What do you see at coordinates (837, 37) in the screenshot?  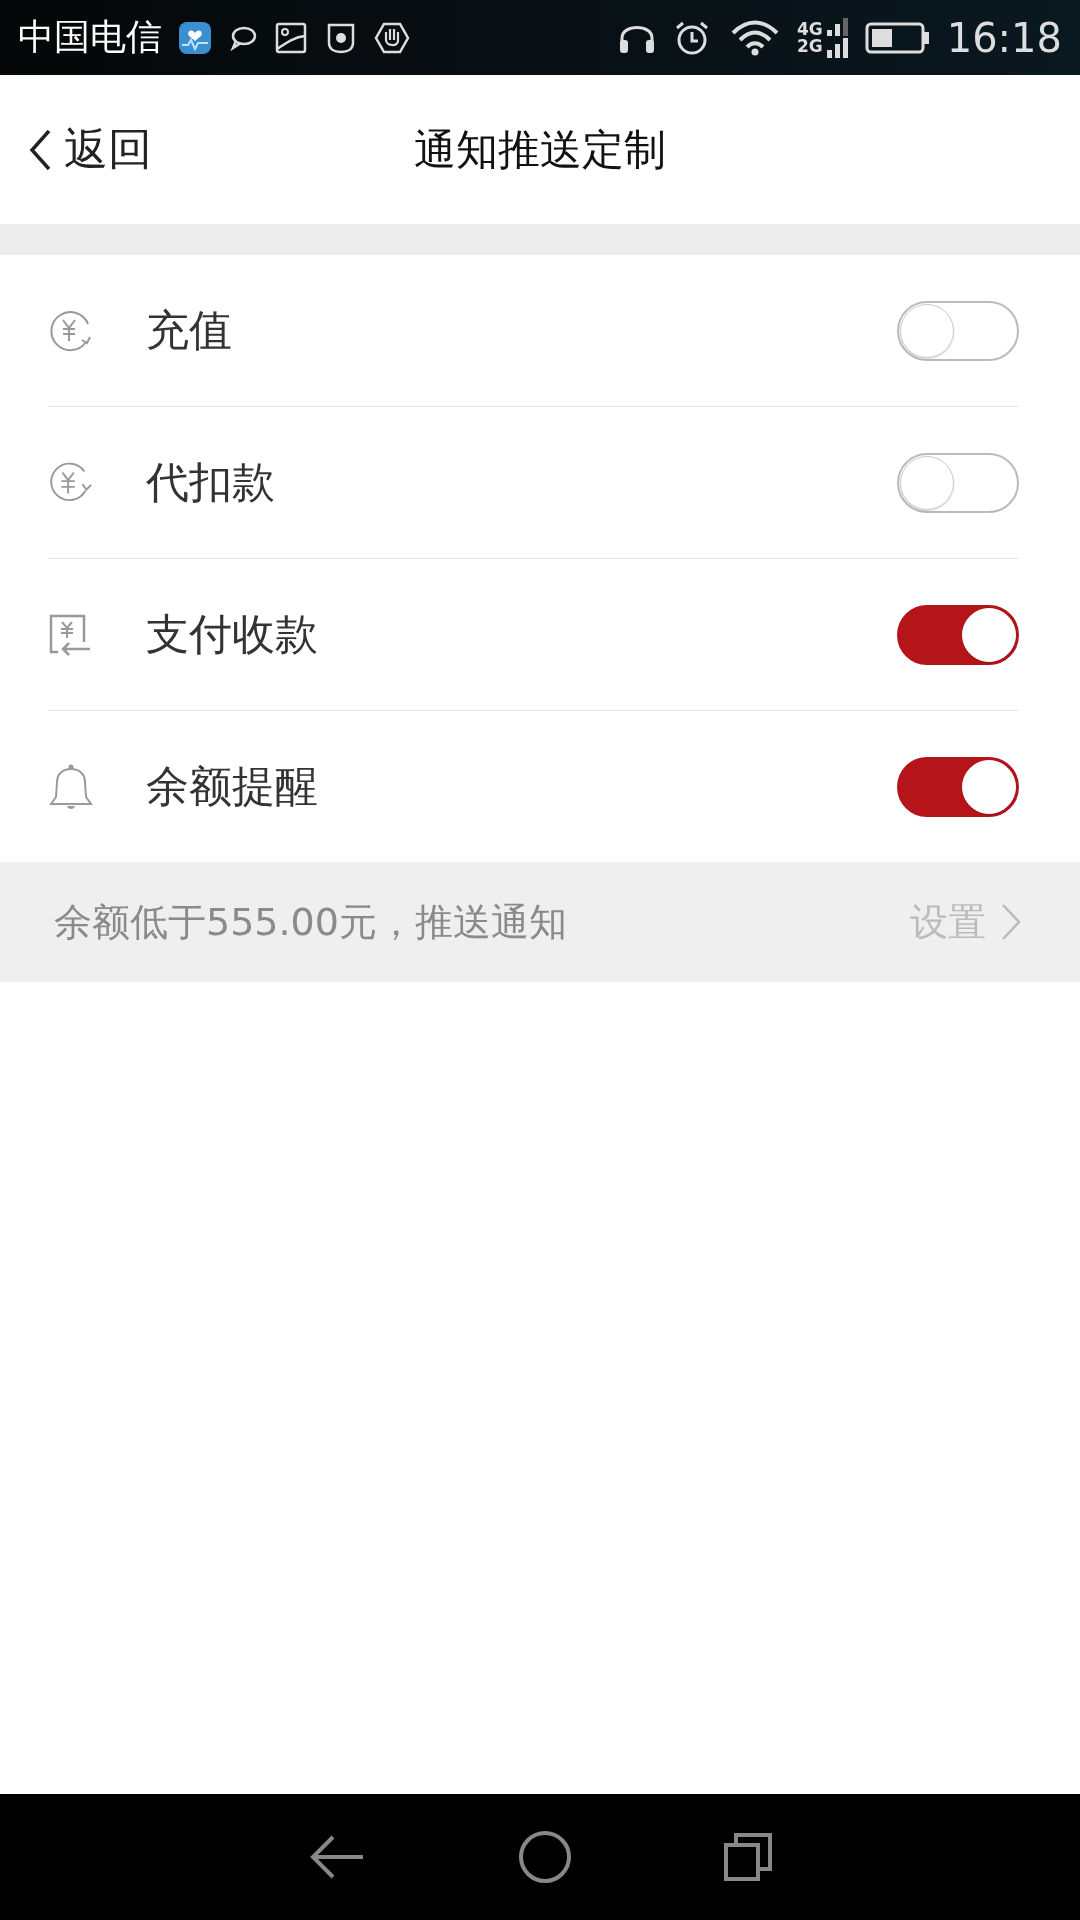 I see `signal-icon` at bounding box center [837, 37].